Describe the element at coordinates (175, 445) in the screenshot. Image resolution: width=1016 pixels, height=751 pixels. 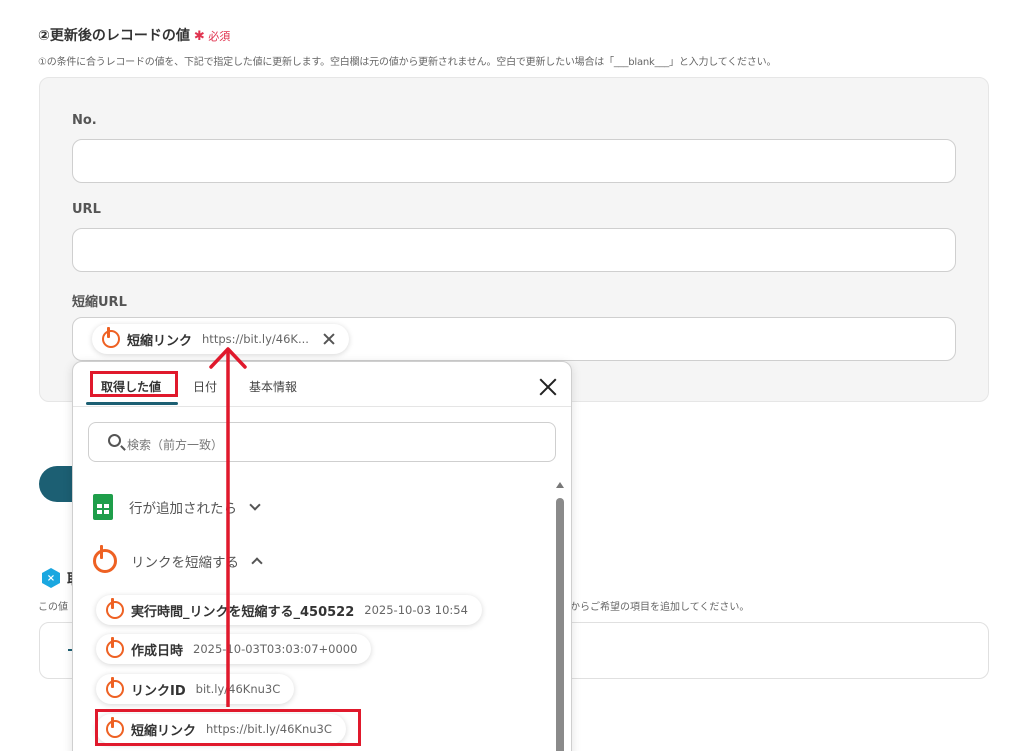
I see `search-placeholder: 検索（前方一致）` at that location.